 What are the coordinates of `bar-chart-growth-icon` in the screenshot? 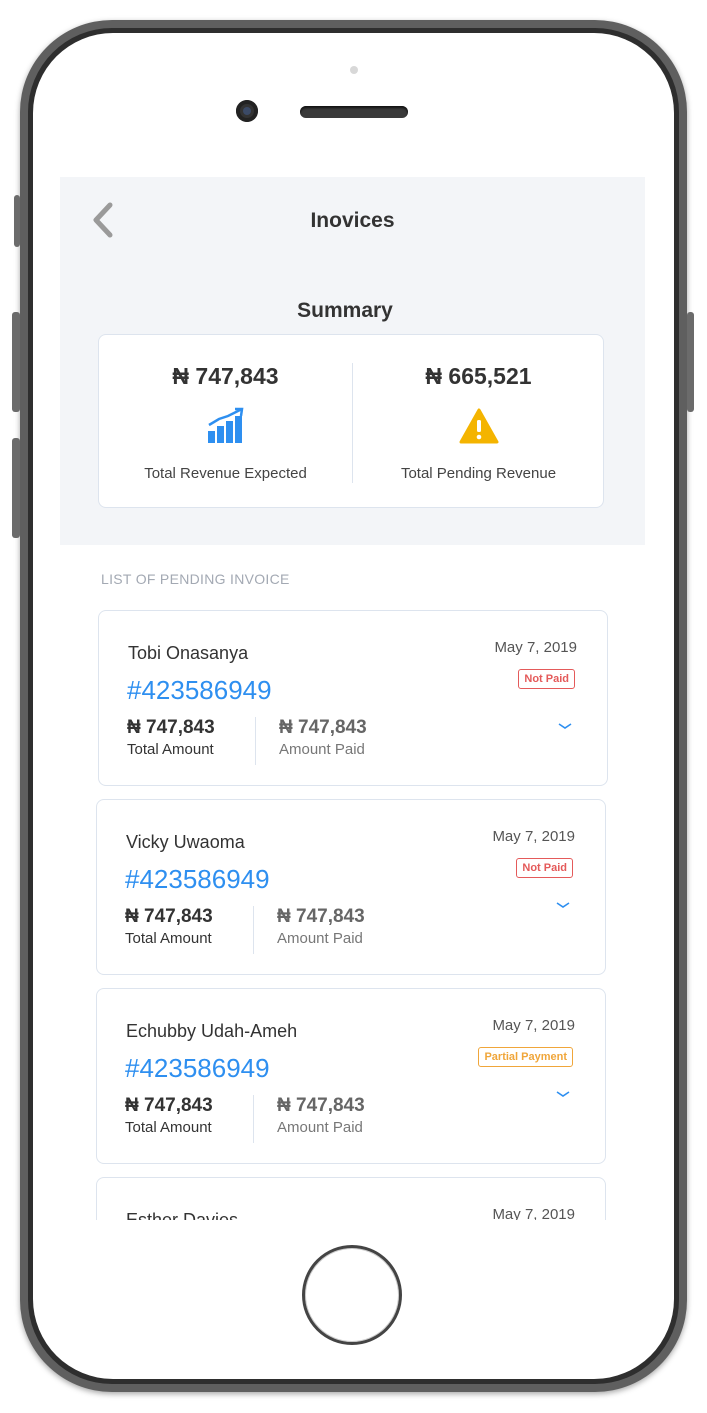 It's located at (225, 425).